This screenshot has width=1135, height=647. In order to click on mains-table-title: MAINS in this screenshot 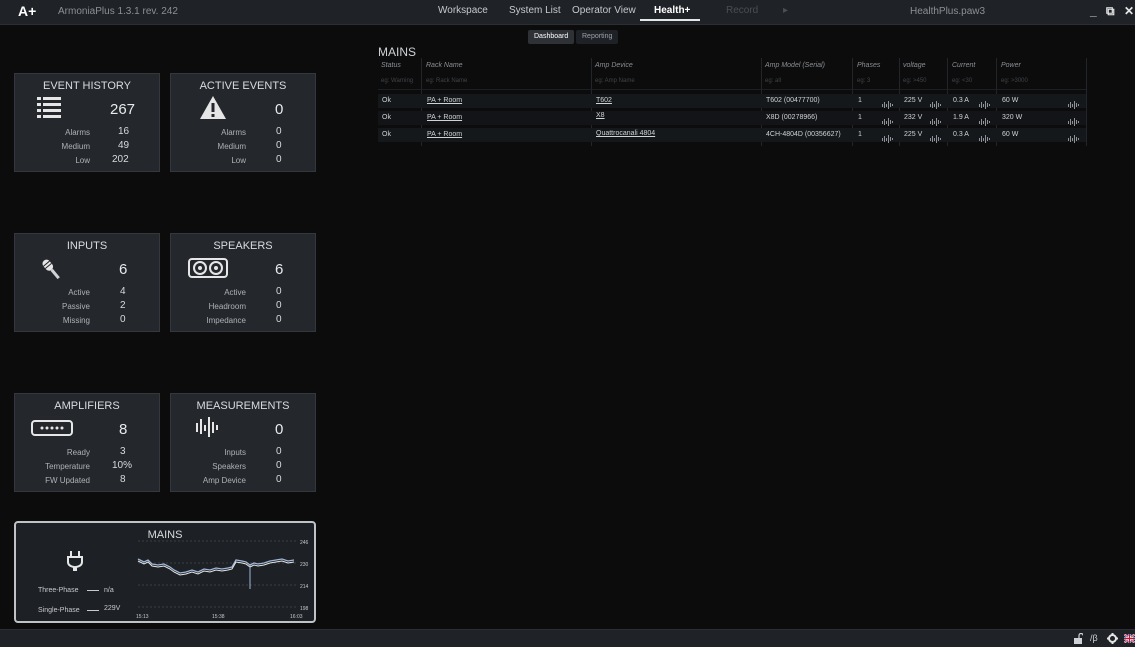, I will do `click(397, 52)`.